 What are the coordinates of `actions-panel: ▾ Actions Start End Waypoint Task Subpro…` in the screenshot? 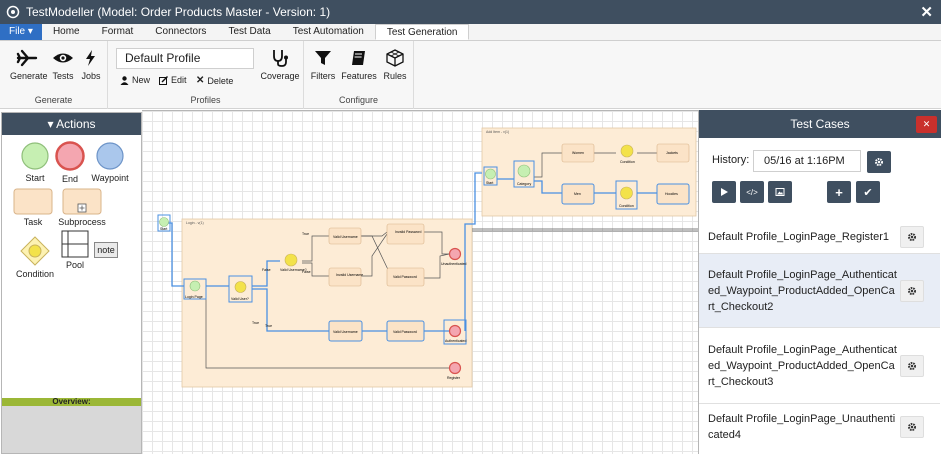 It's located at (71, 283).